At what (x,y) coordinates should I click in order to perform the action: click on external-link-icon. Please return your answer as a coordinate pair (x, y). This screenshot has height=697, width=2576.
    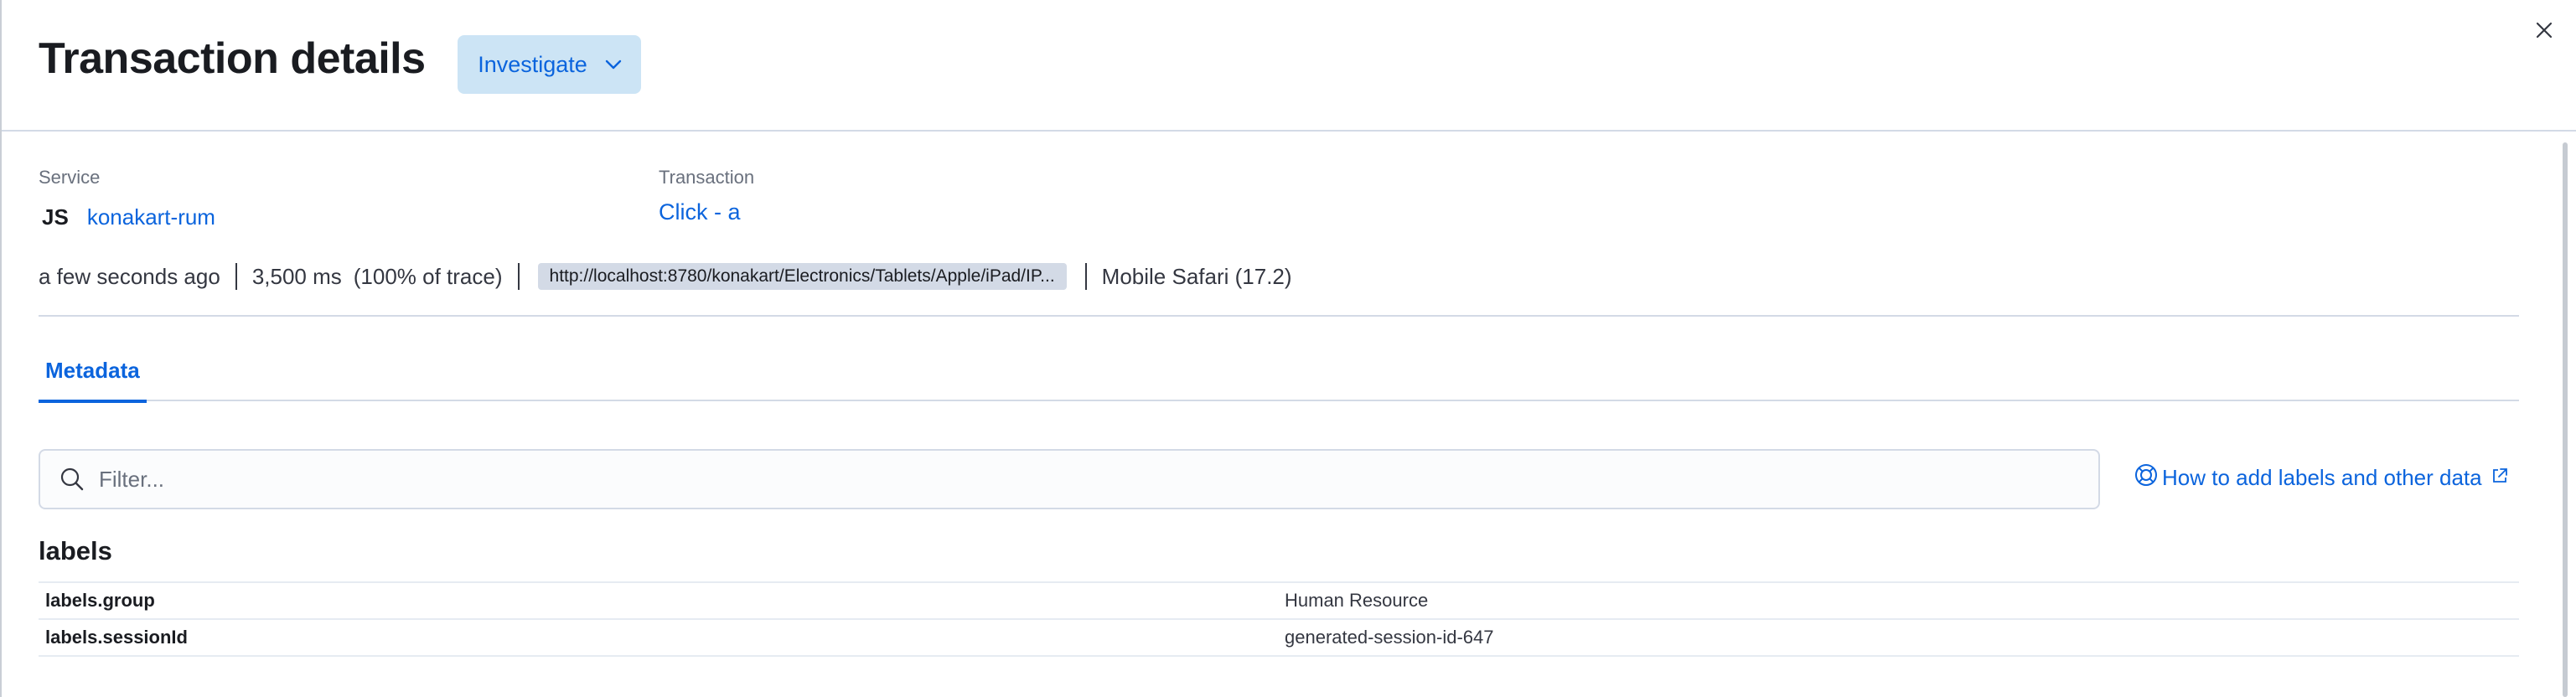
    Looking at the image, I should click on (2500, 478).